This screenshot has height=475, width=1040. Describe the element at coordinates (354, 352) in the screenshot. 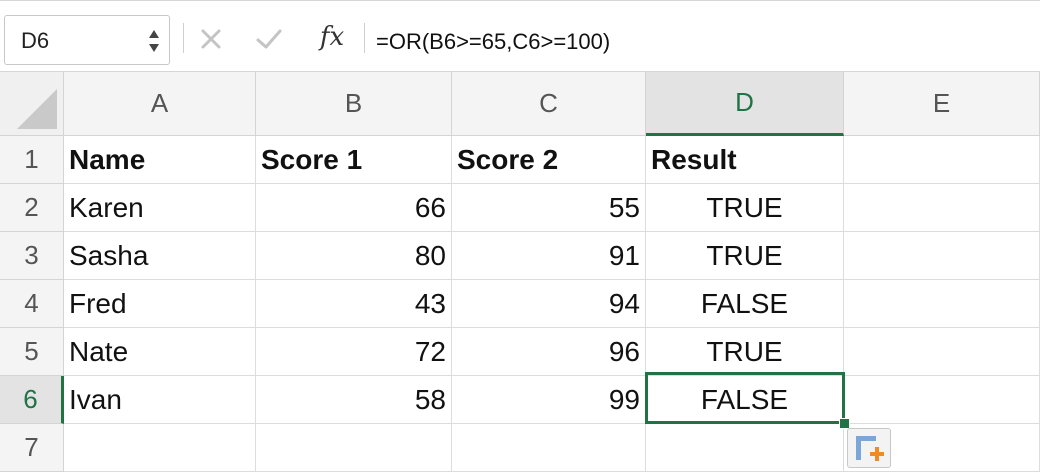

I see `cell-b5: 72` at that location.